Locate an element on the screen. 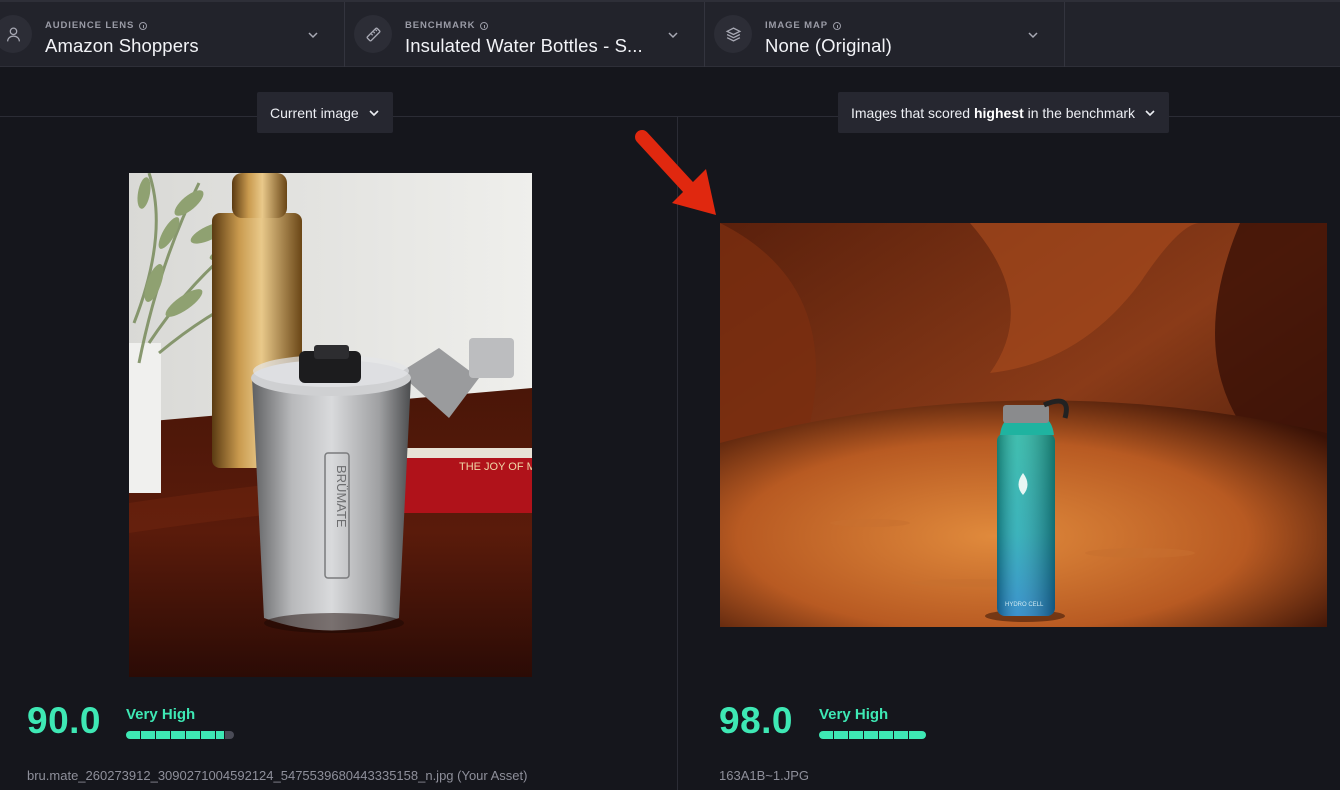 This screenshot has width=1340, height=790. benchmark-image-rating: Very High is located at coordinates (854, 714).